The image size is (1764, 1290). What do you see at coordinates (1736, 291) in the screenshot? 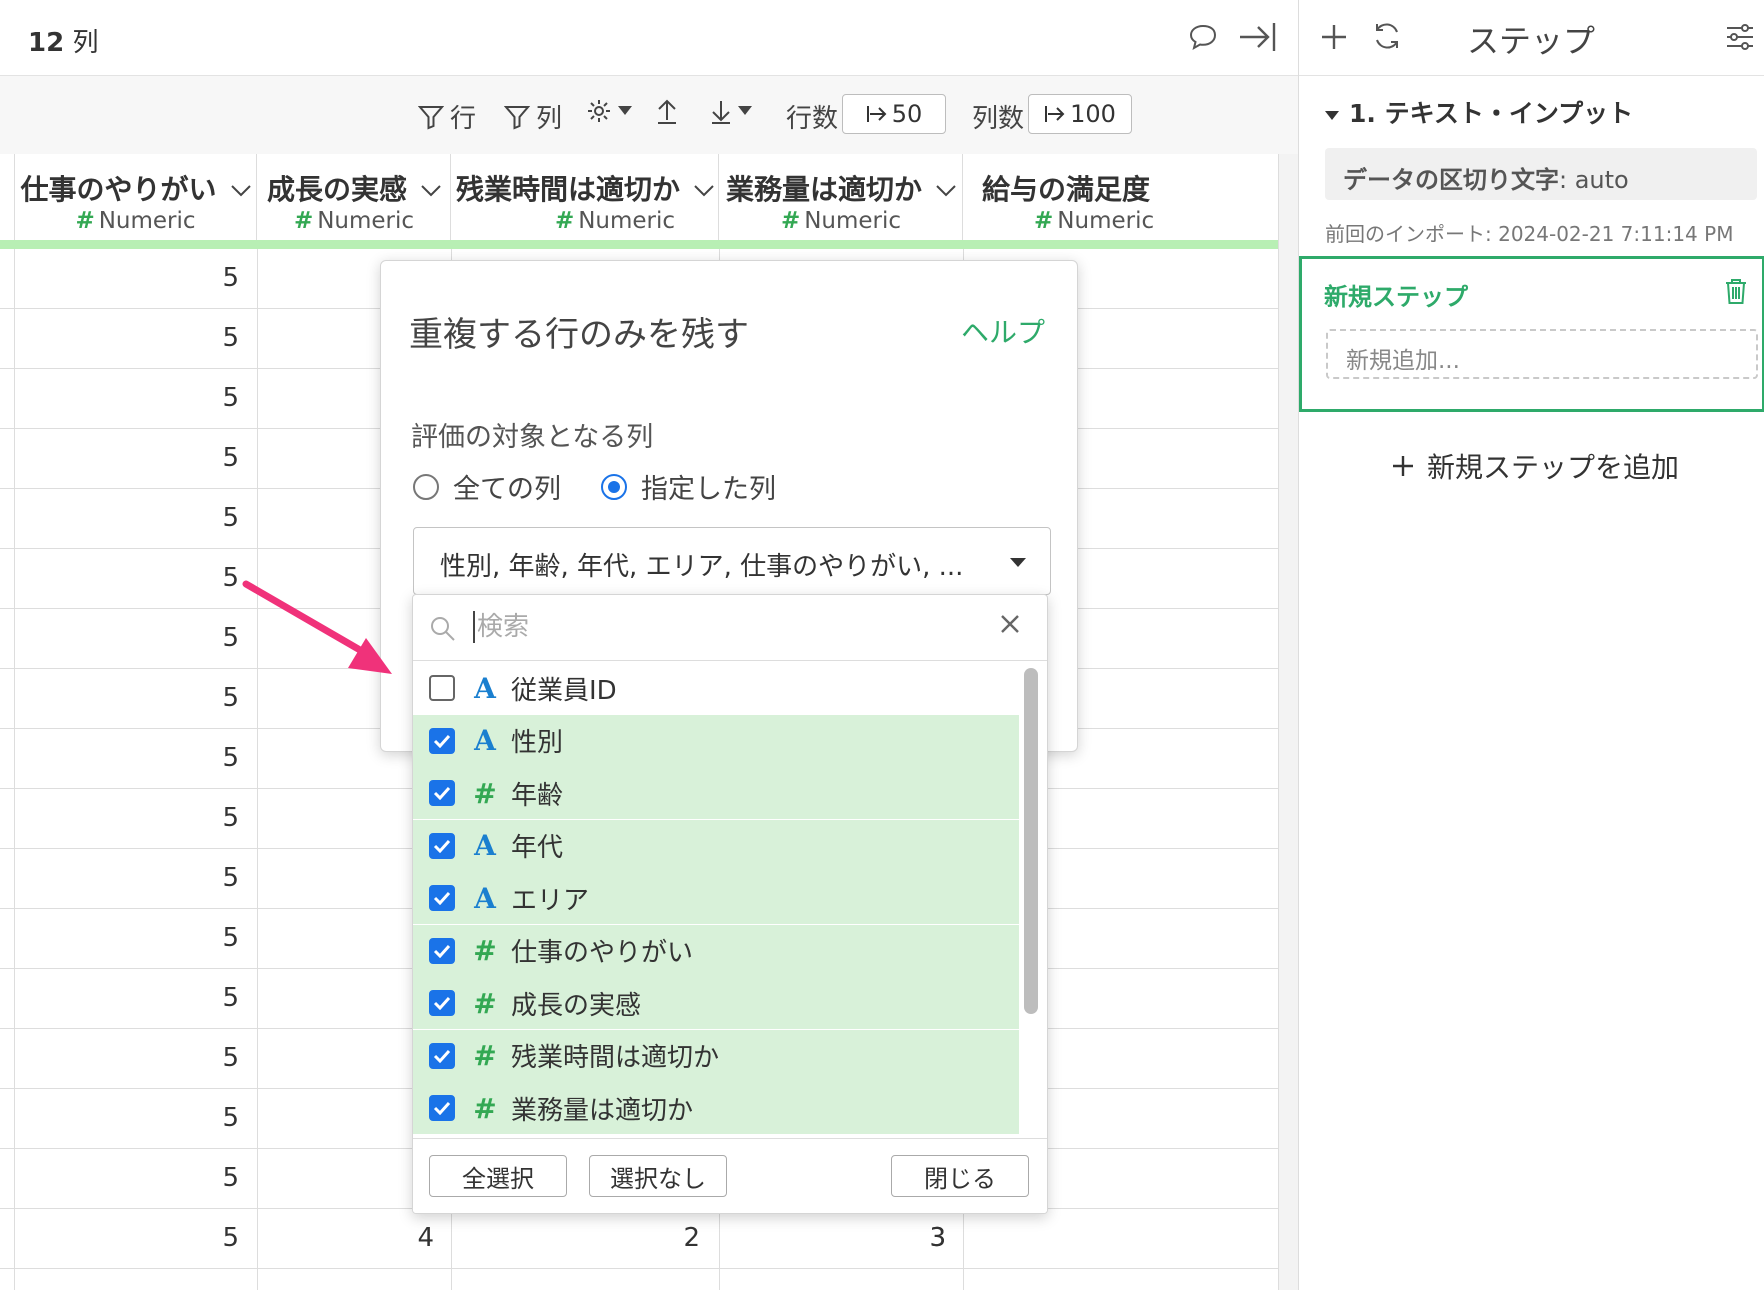
I see `trash-icon` at bounding box center [1736, 291].